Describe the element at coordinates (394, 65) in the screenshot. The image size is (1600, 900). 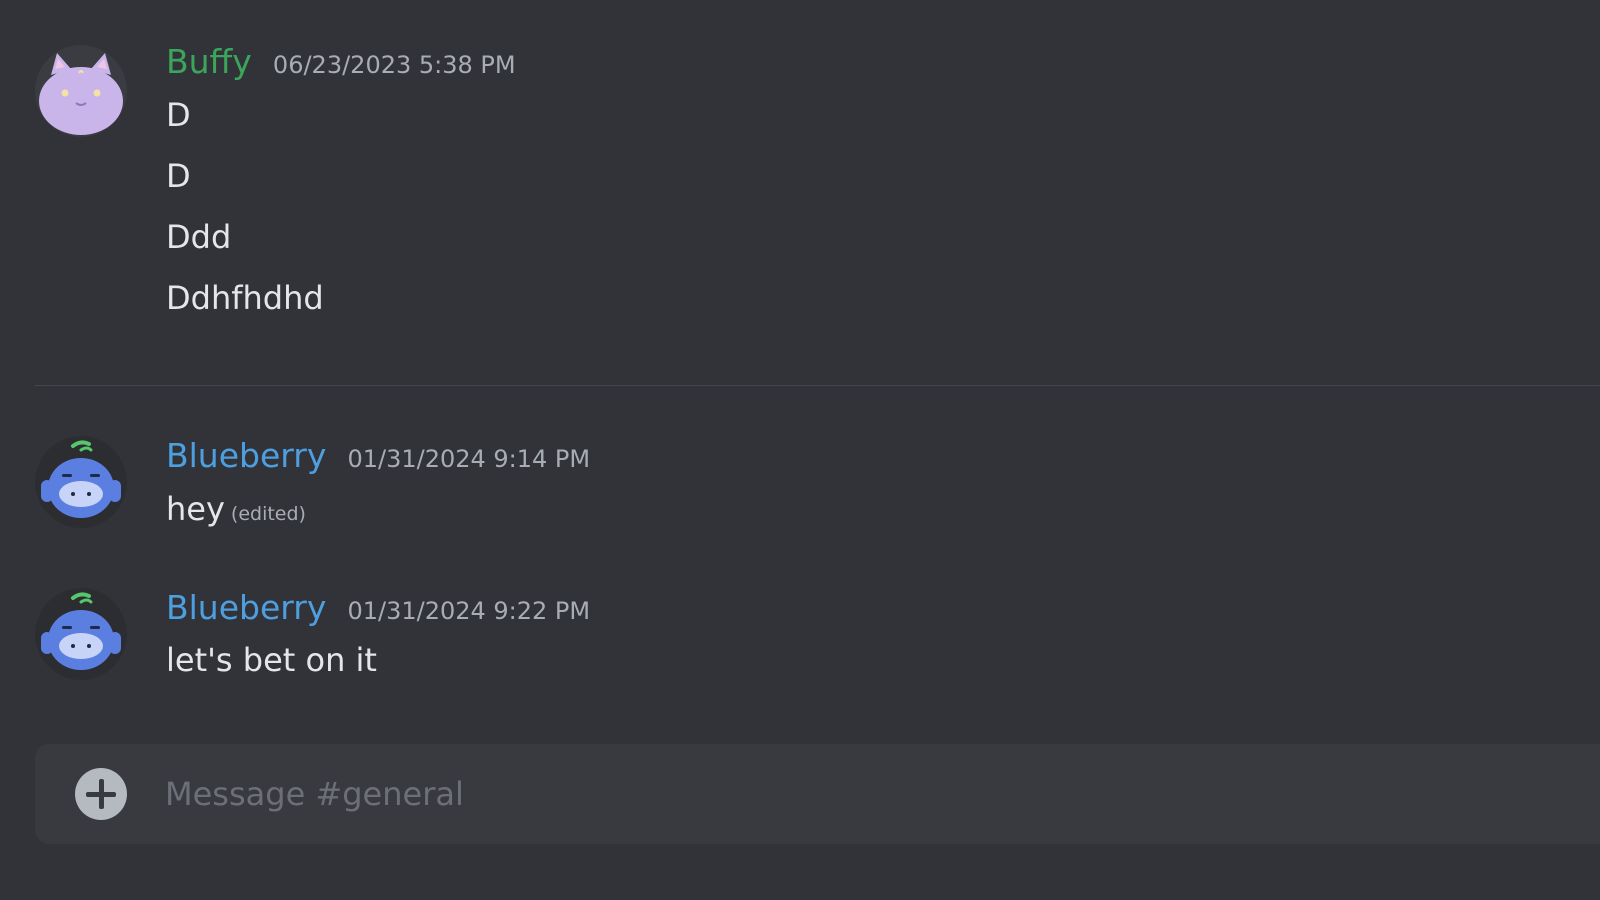
I see `timestamp: 06/23/2023 5:38 PM` at that location.